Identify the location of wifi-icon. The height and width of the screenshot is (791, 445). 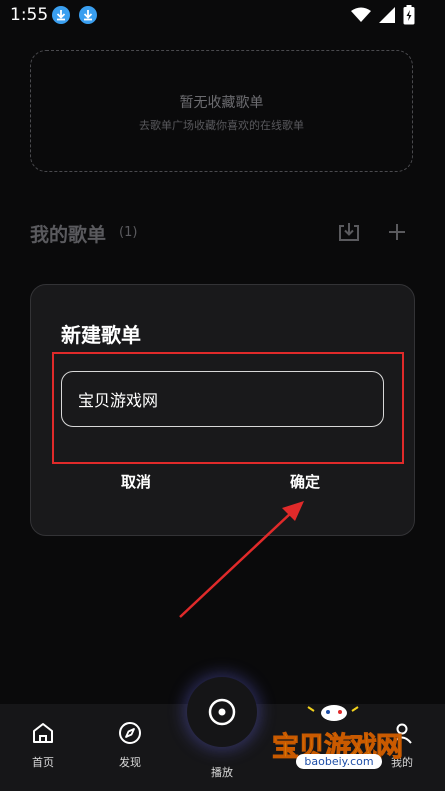
(361, 17).